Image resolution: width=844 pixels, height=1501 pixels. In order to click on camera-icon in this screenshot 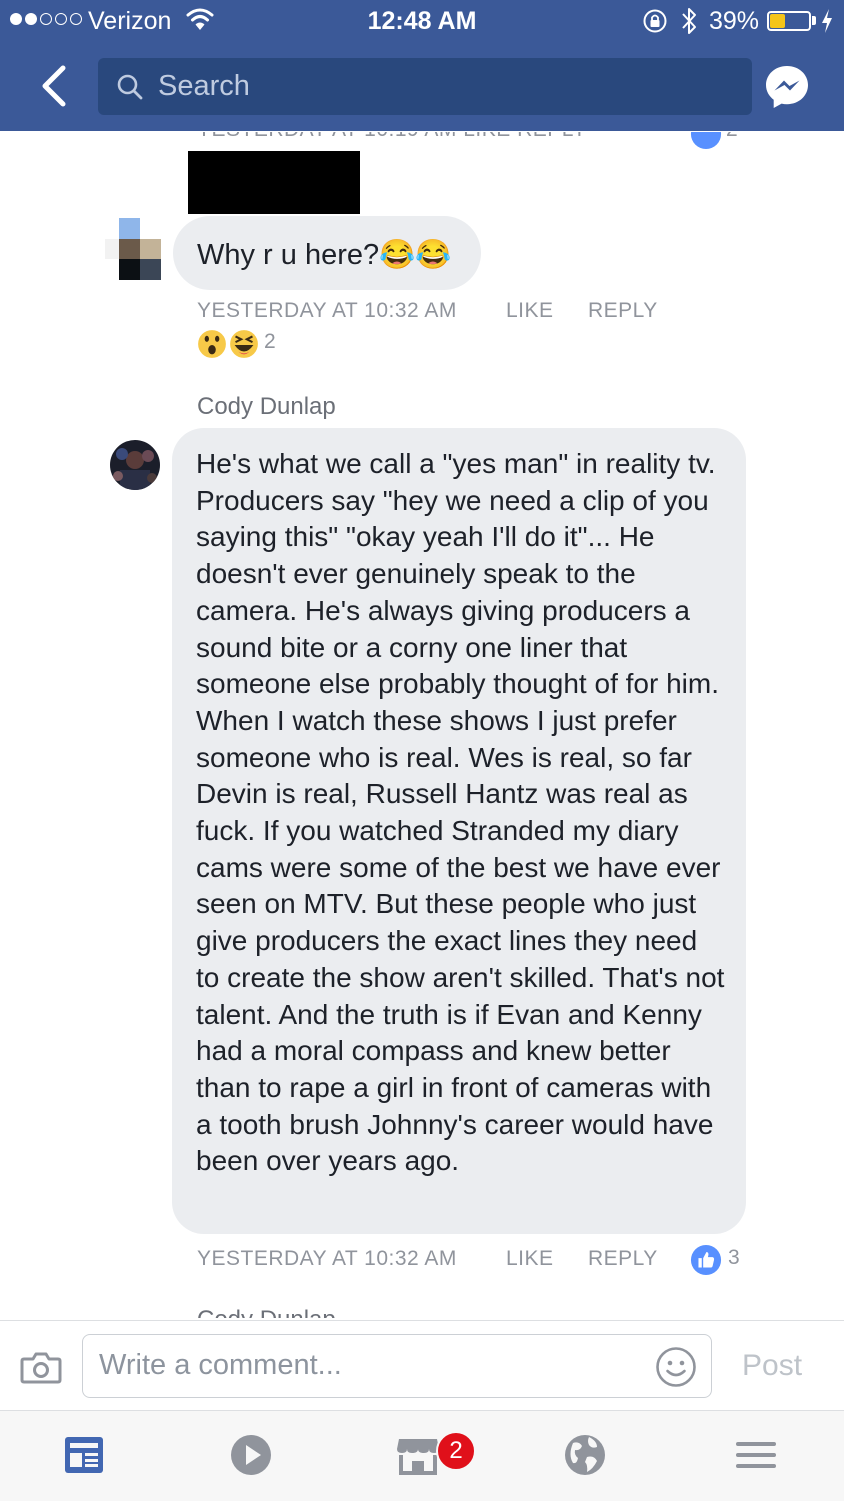, I will do `click(41, 1367)`.